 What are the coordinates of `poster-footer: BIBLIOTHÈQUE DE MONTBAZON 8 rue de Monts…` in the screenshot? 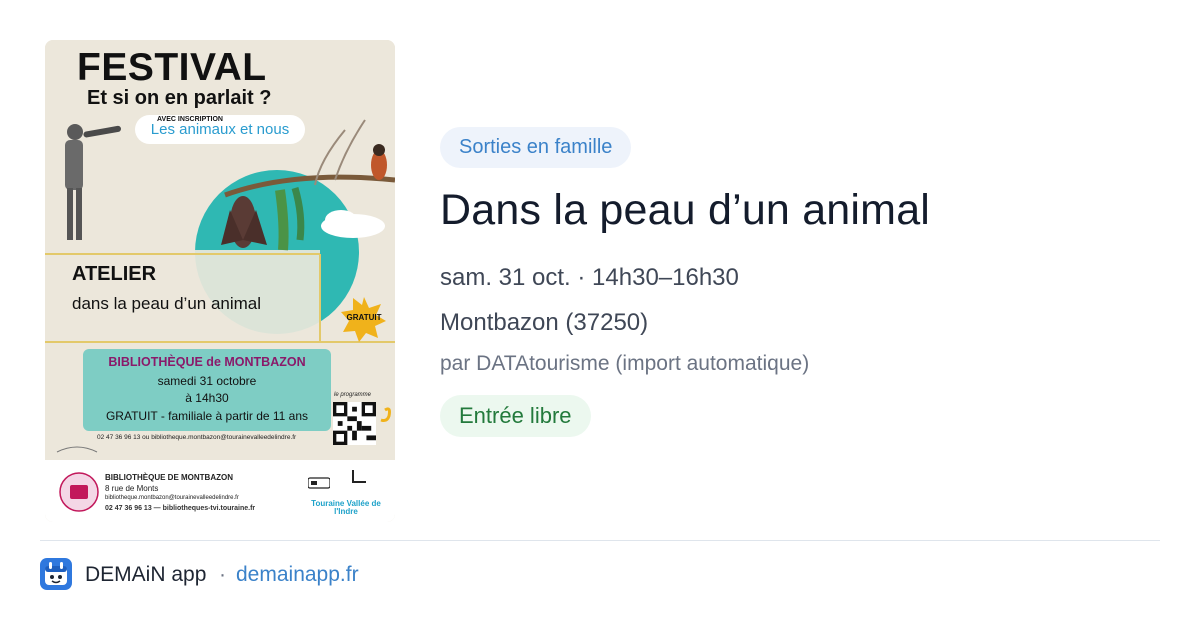 It's located at (220, 491).